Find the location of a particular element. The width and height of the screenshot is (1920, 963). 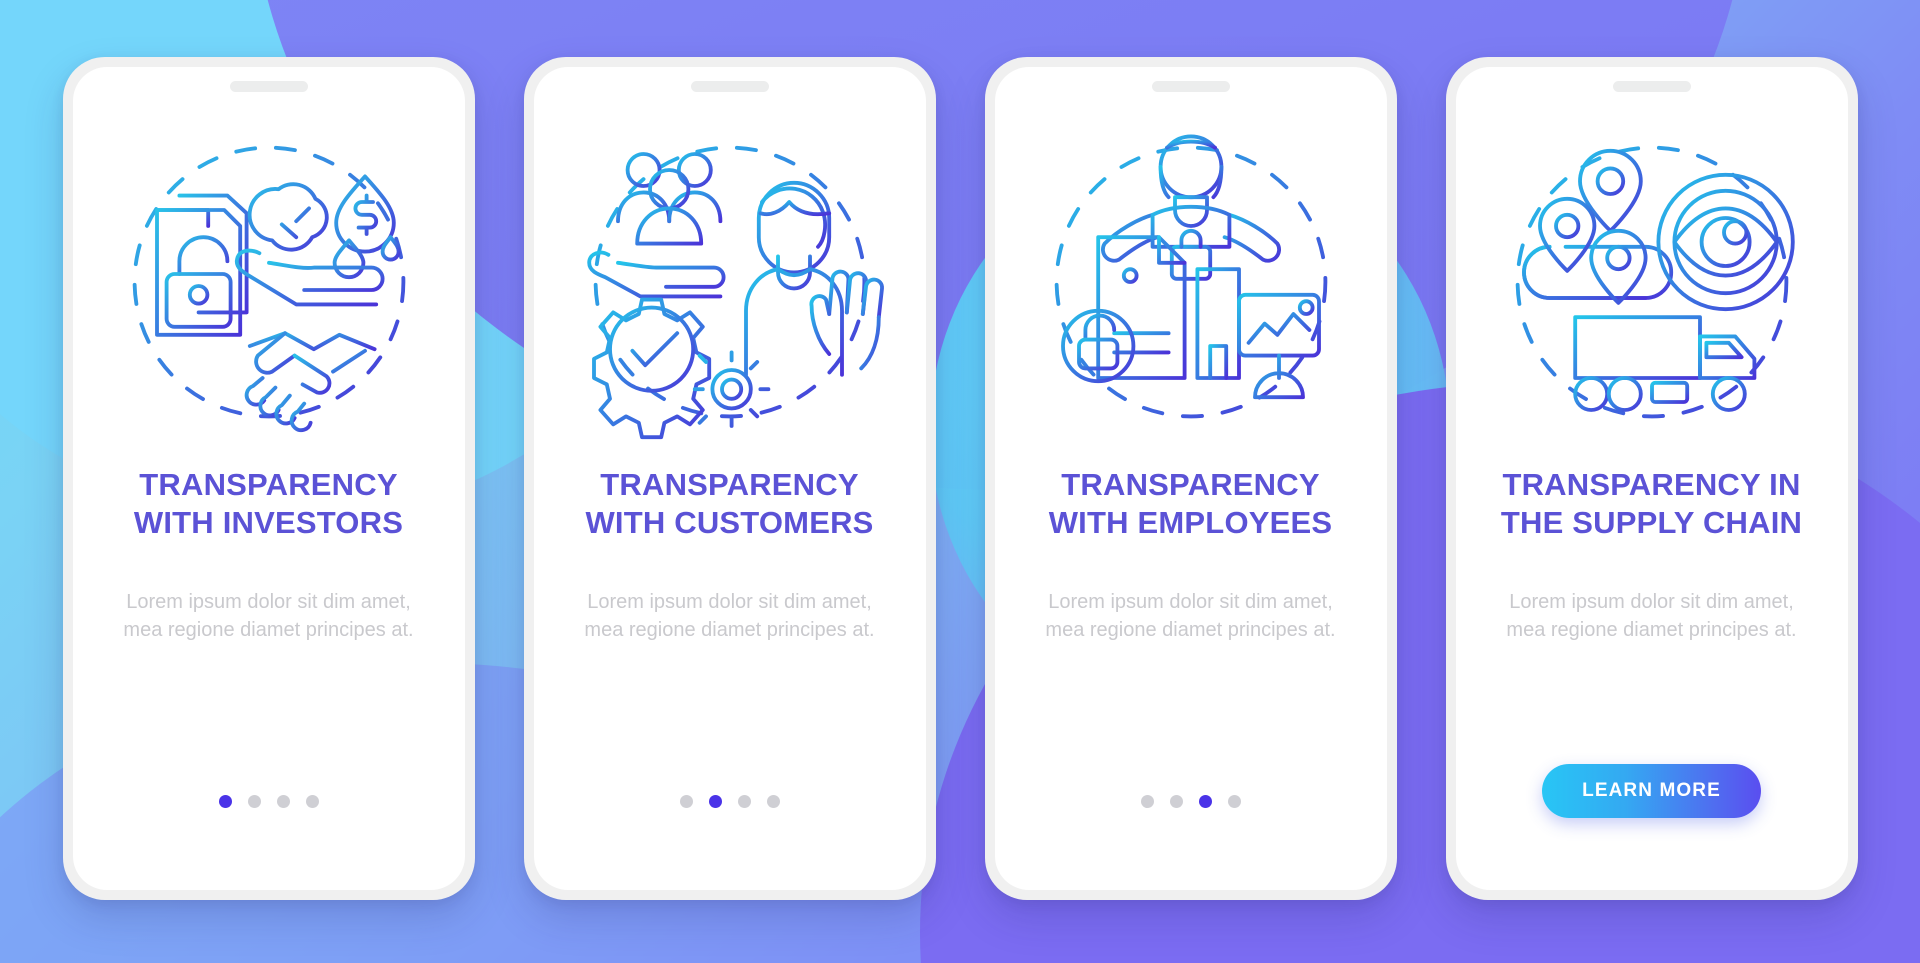

pagination-dot-3-active is located at coordinates (1205, 801).